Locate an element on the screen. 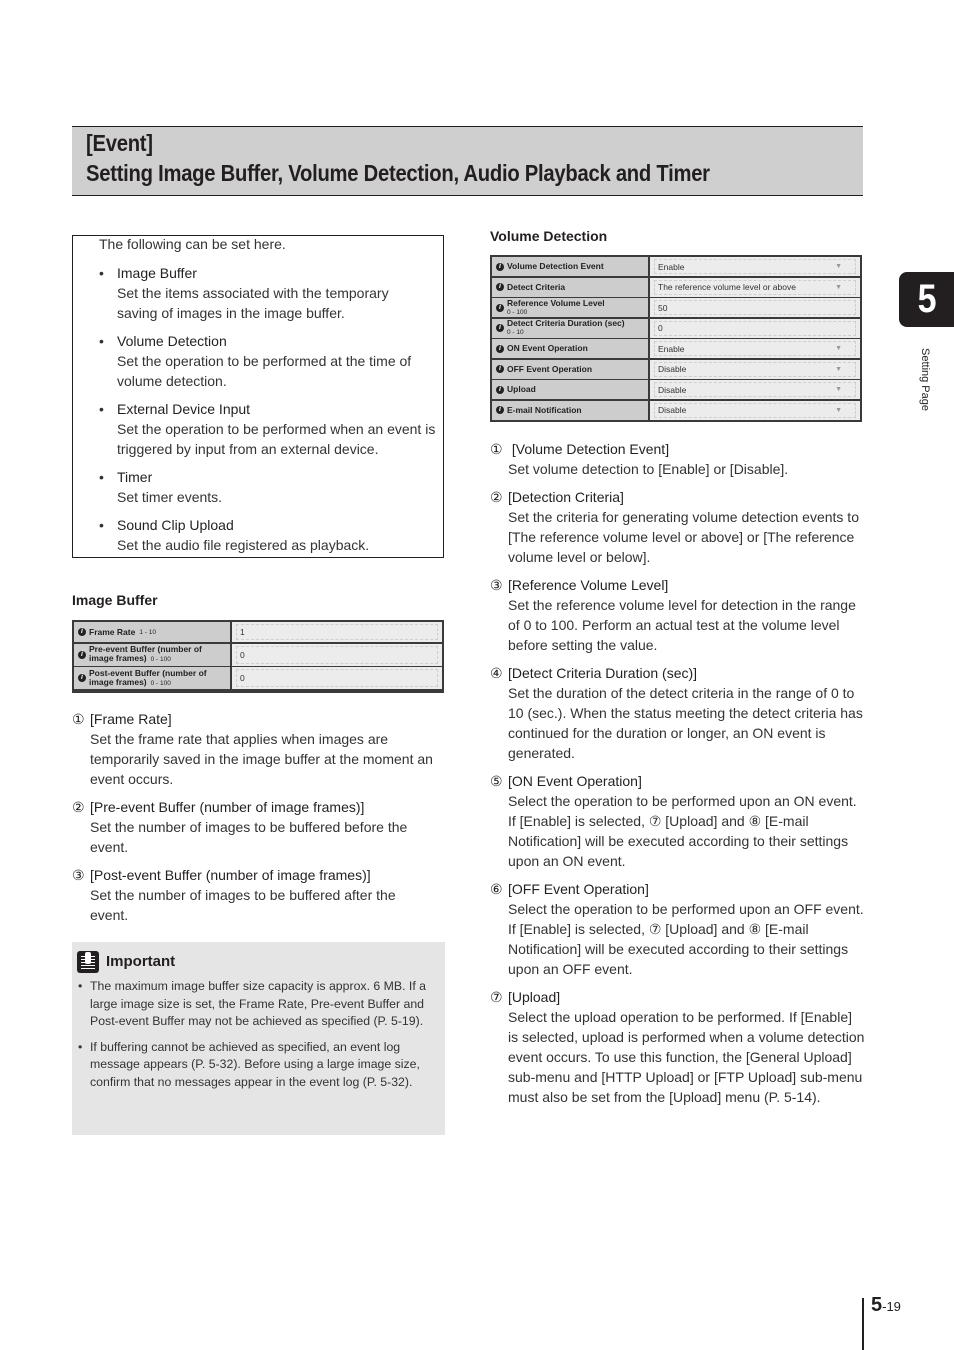 The height and width of the screenshot is (1350, 954). frame-rate-input: 1 is located at coordinates (337, 632).